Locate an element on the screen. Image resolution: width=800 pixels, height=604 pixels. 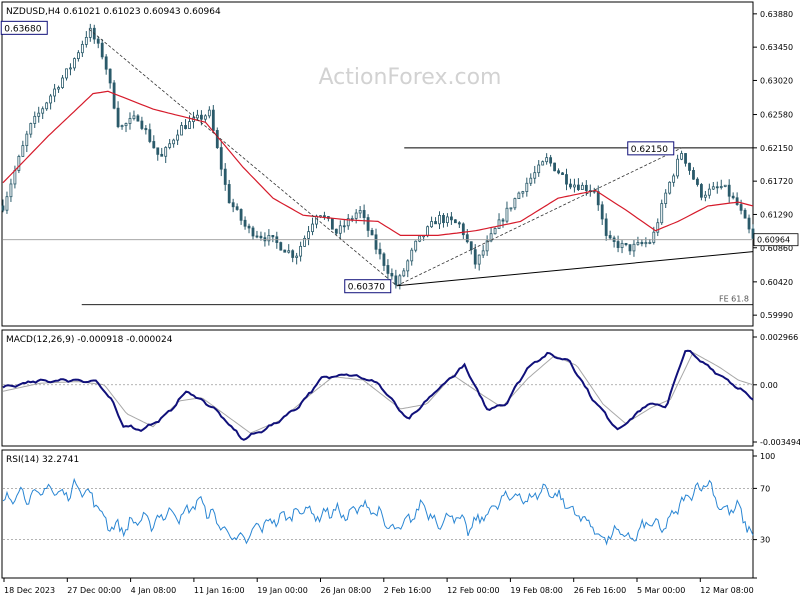
macd-y-tick-label: -0.003494 is located at coordinates (780, 442).